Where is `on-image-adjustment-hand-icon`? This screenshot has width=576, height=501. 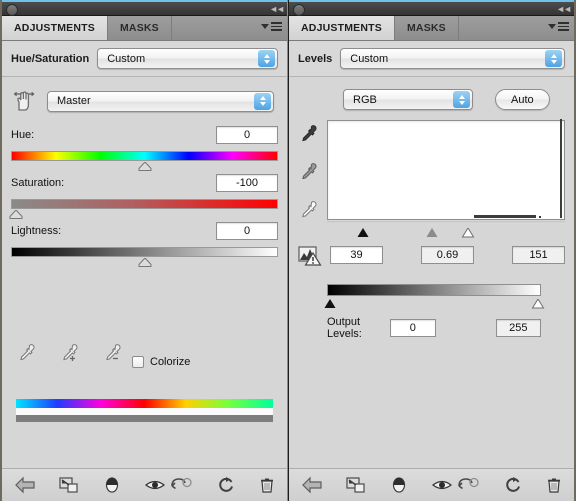 on-image-adjustment-hand-icon is located at coordinates (24, 101).